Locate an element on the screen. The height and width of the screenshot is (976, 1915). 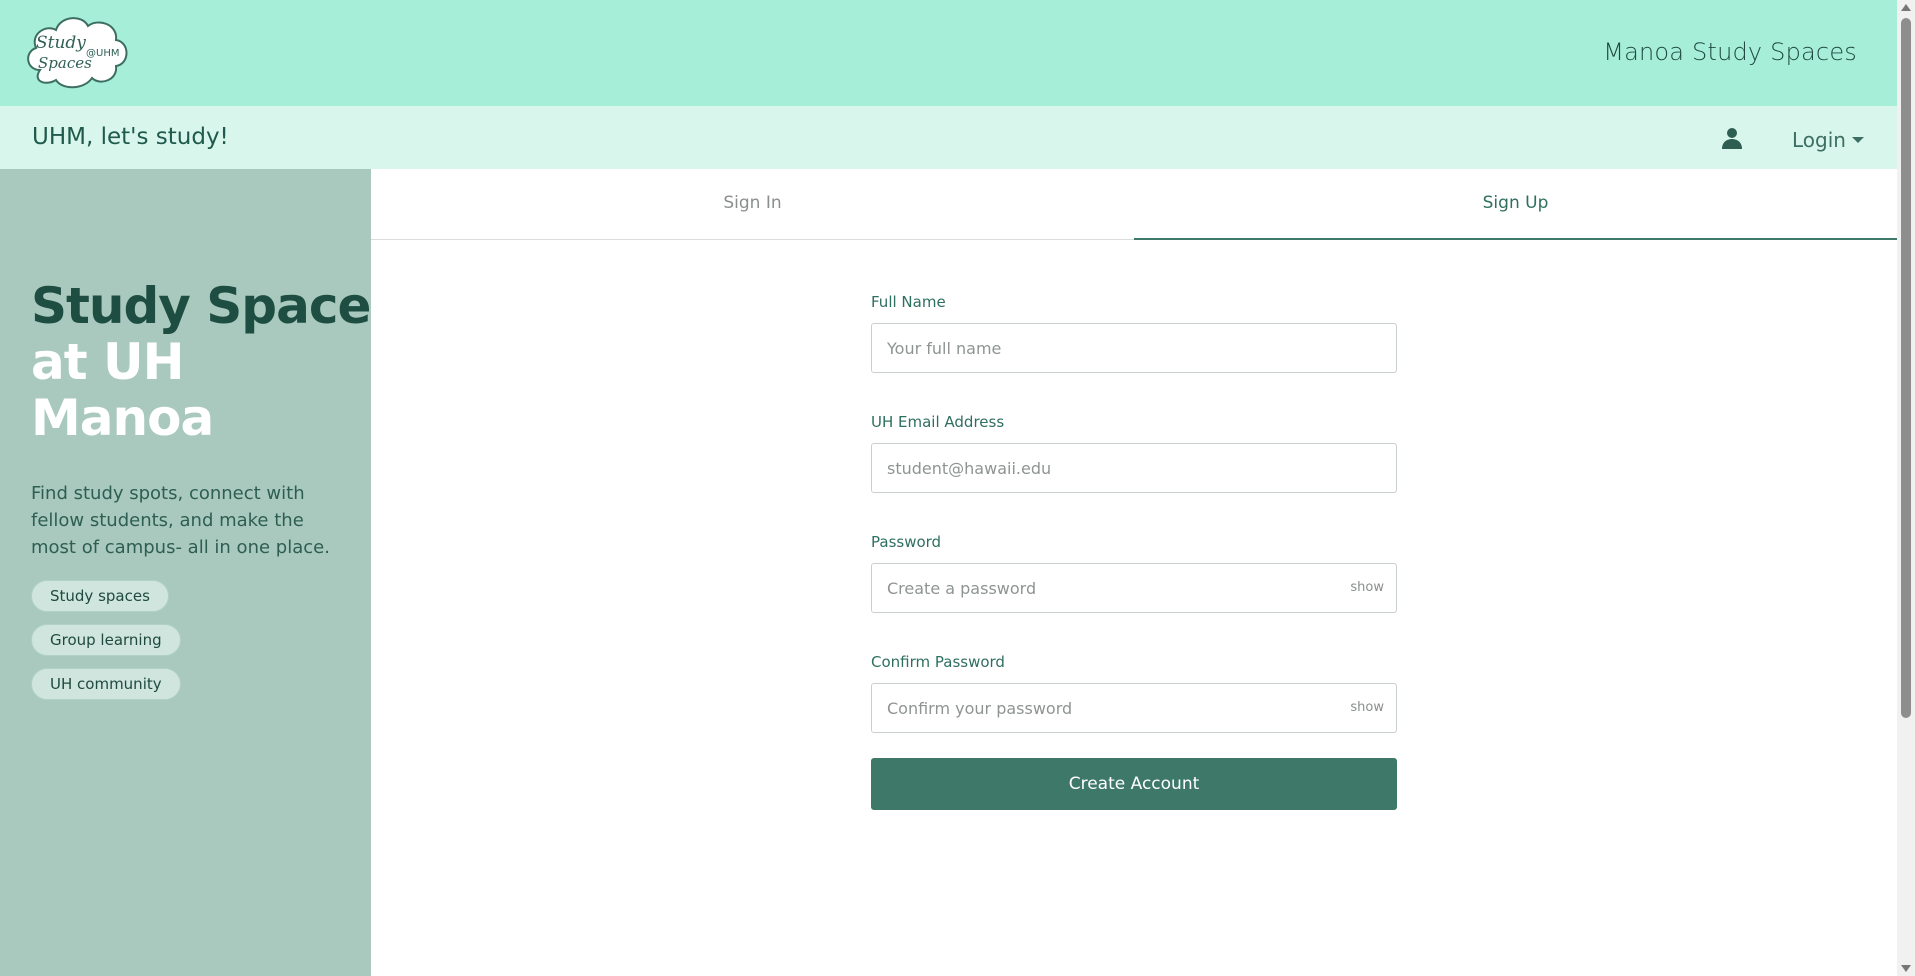
top-navbar: Study Spaces @UHM Manoa Study Spaces is located at coordinates (948, 53).